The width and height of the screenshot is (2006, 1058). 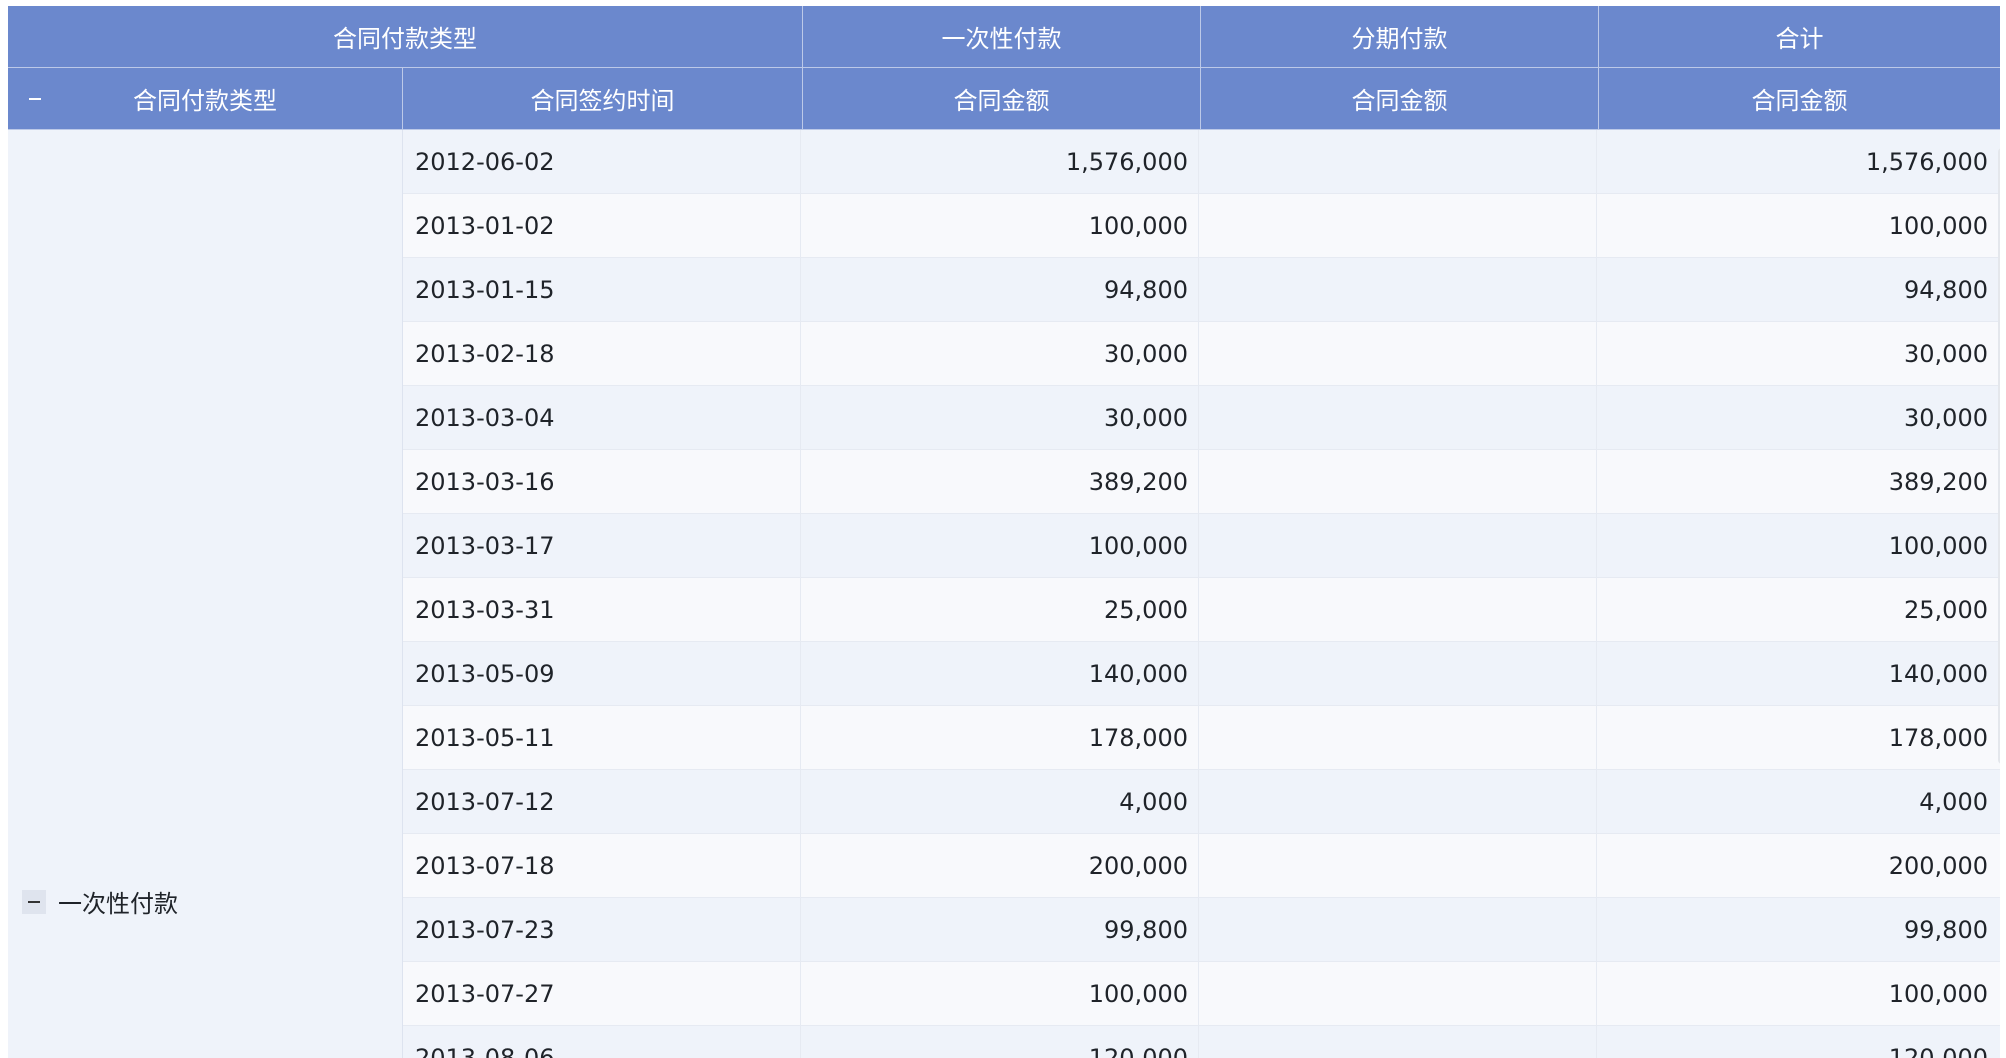 I want to click on subheader-amount-total: 合同金额, so click(x=1799, y=99).